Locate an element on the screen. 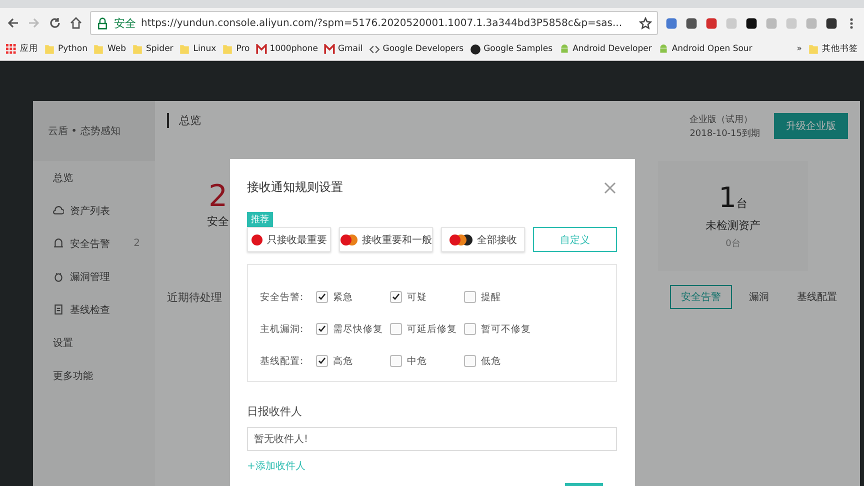 The image size is (864, 486). bookmark-link: 其他书签 is located at coordinates (840, 49).